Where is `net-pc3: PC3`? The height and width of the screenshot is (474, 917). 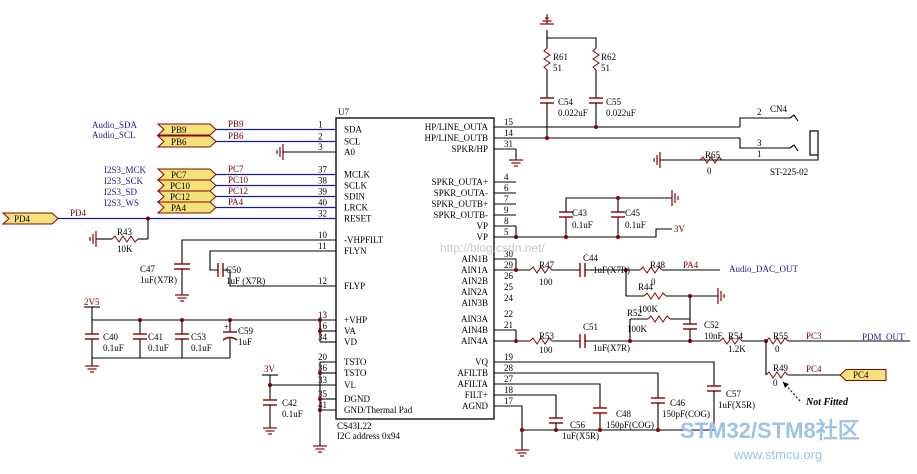
net-pc3: PC3 is located at coordinates (814, 336).